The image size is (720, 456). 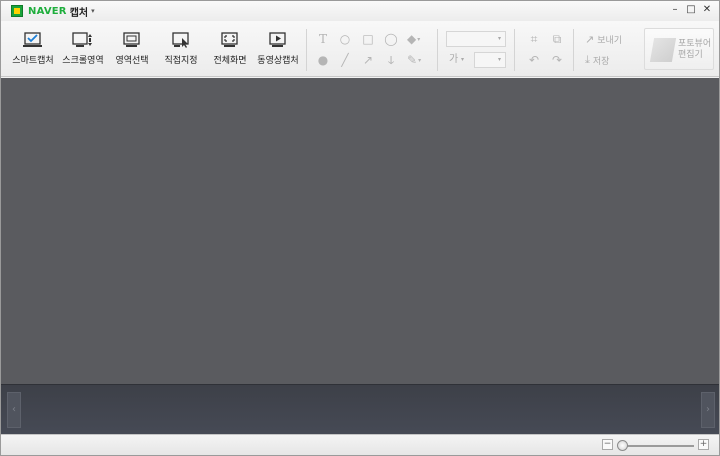 What do you see at coordinates (132, 51) in the screenshot?
I see `area-select-button: 영역선택` at bounding box center [132, 51].